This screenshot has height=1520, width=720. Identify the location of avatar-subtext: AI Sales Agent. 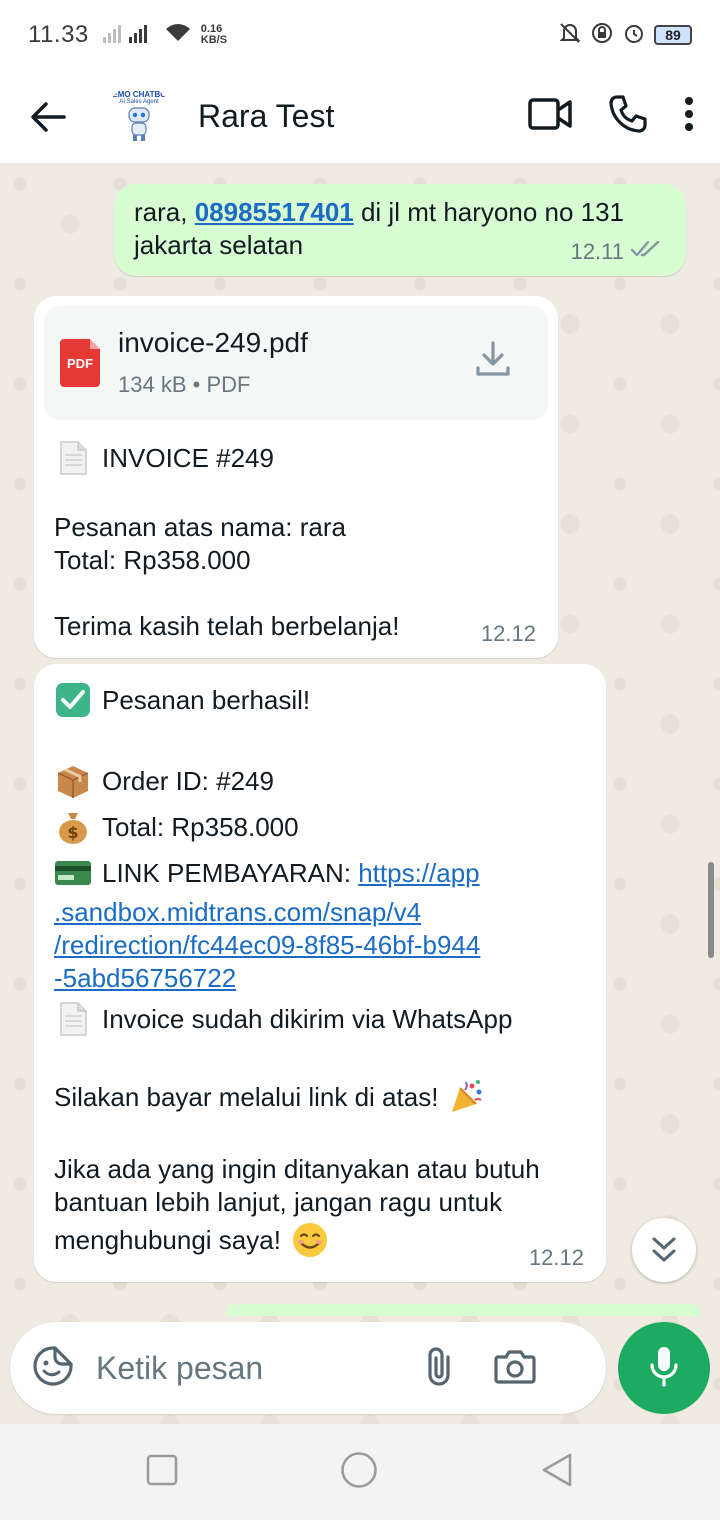
(139, 102).